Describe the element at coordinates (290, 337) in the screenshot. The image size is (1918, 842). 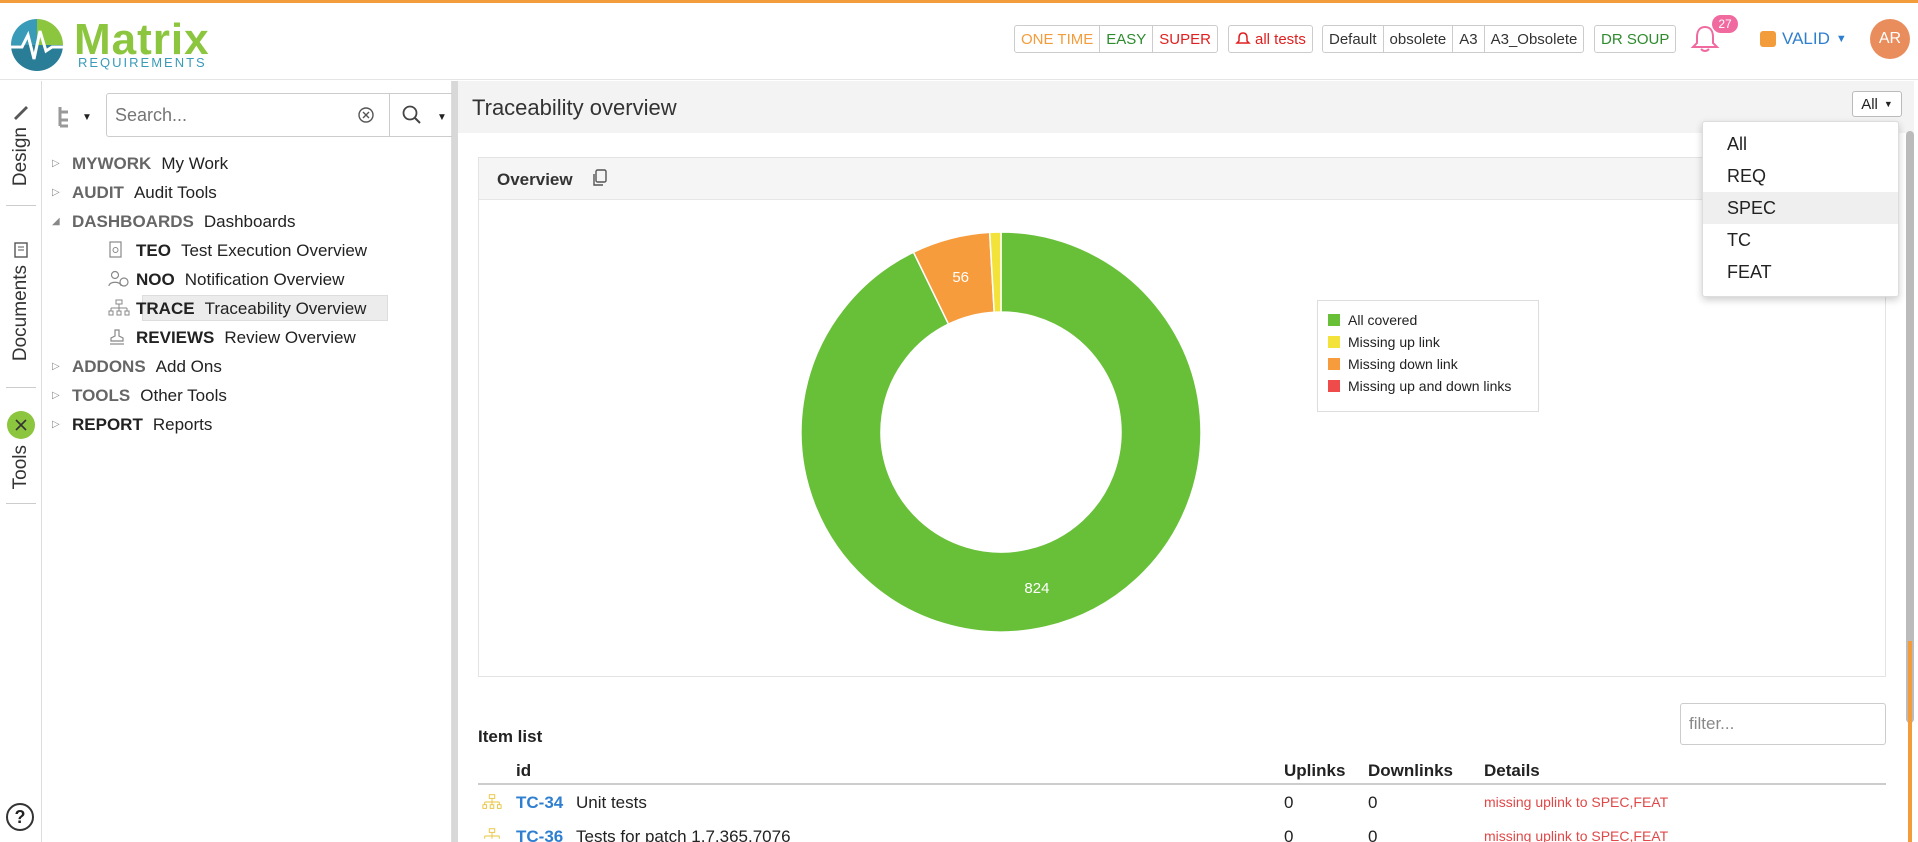
I see `tree-item-label: Review Overview` at that location.